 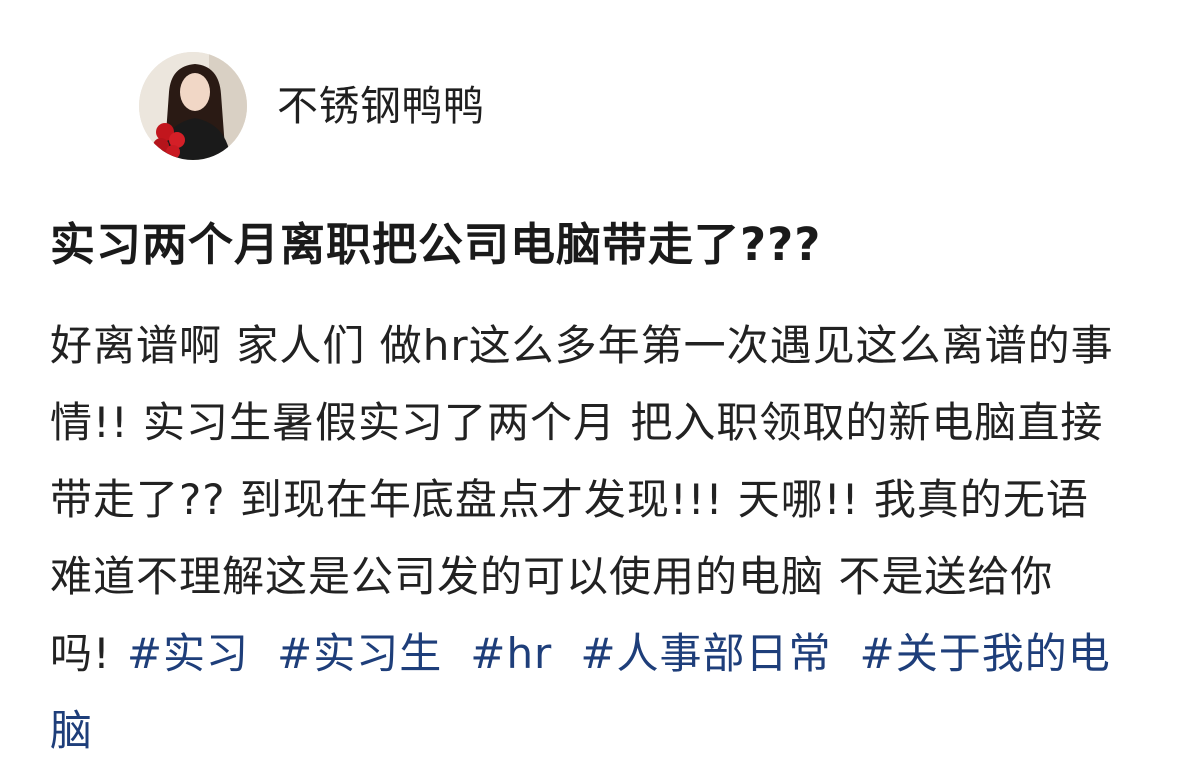 I want to click on author-row: 不锈钢鸭鸭, so click(x=312, y=106).